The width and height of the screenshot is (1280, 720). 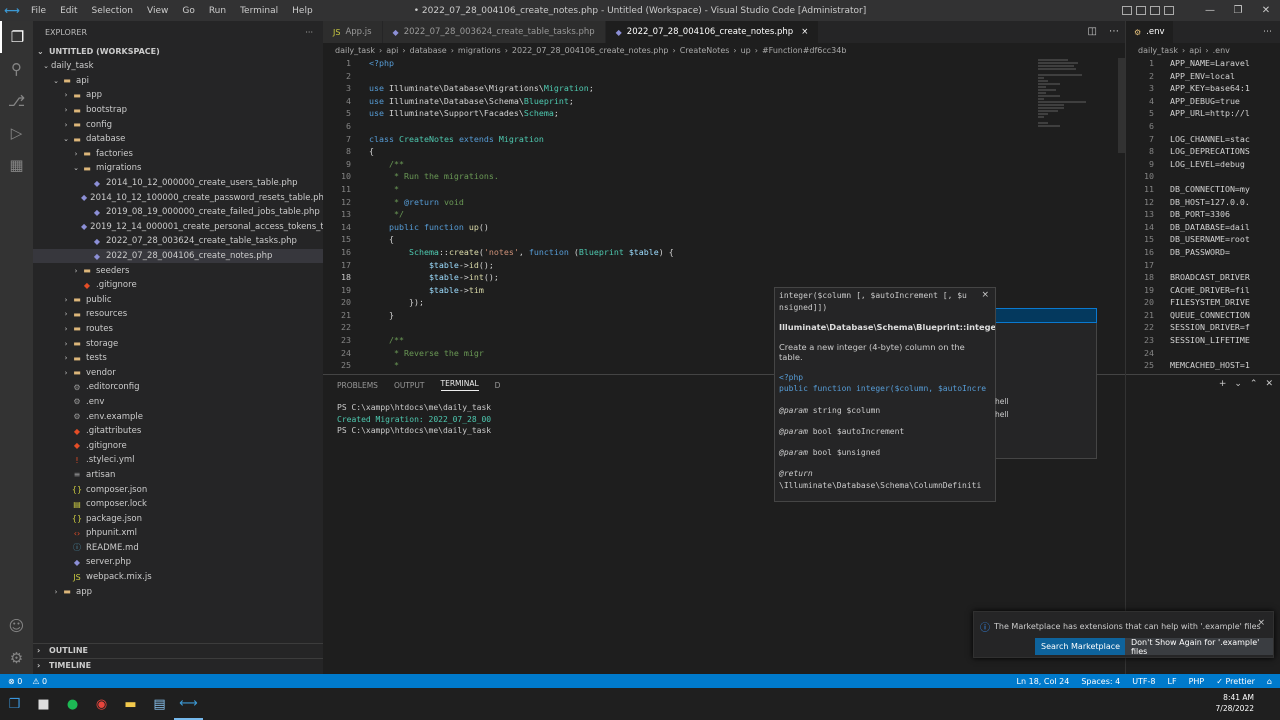 I want to click on explorer-icon: ❐, so click(x=16, y=37).